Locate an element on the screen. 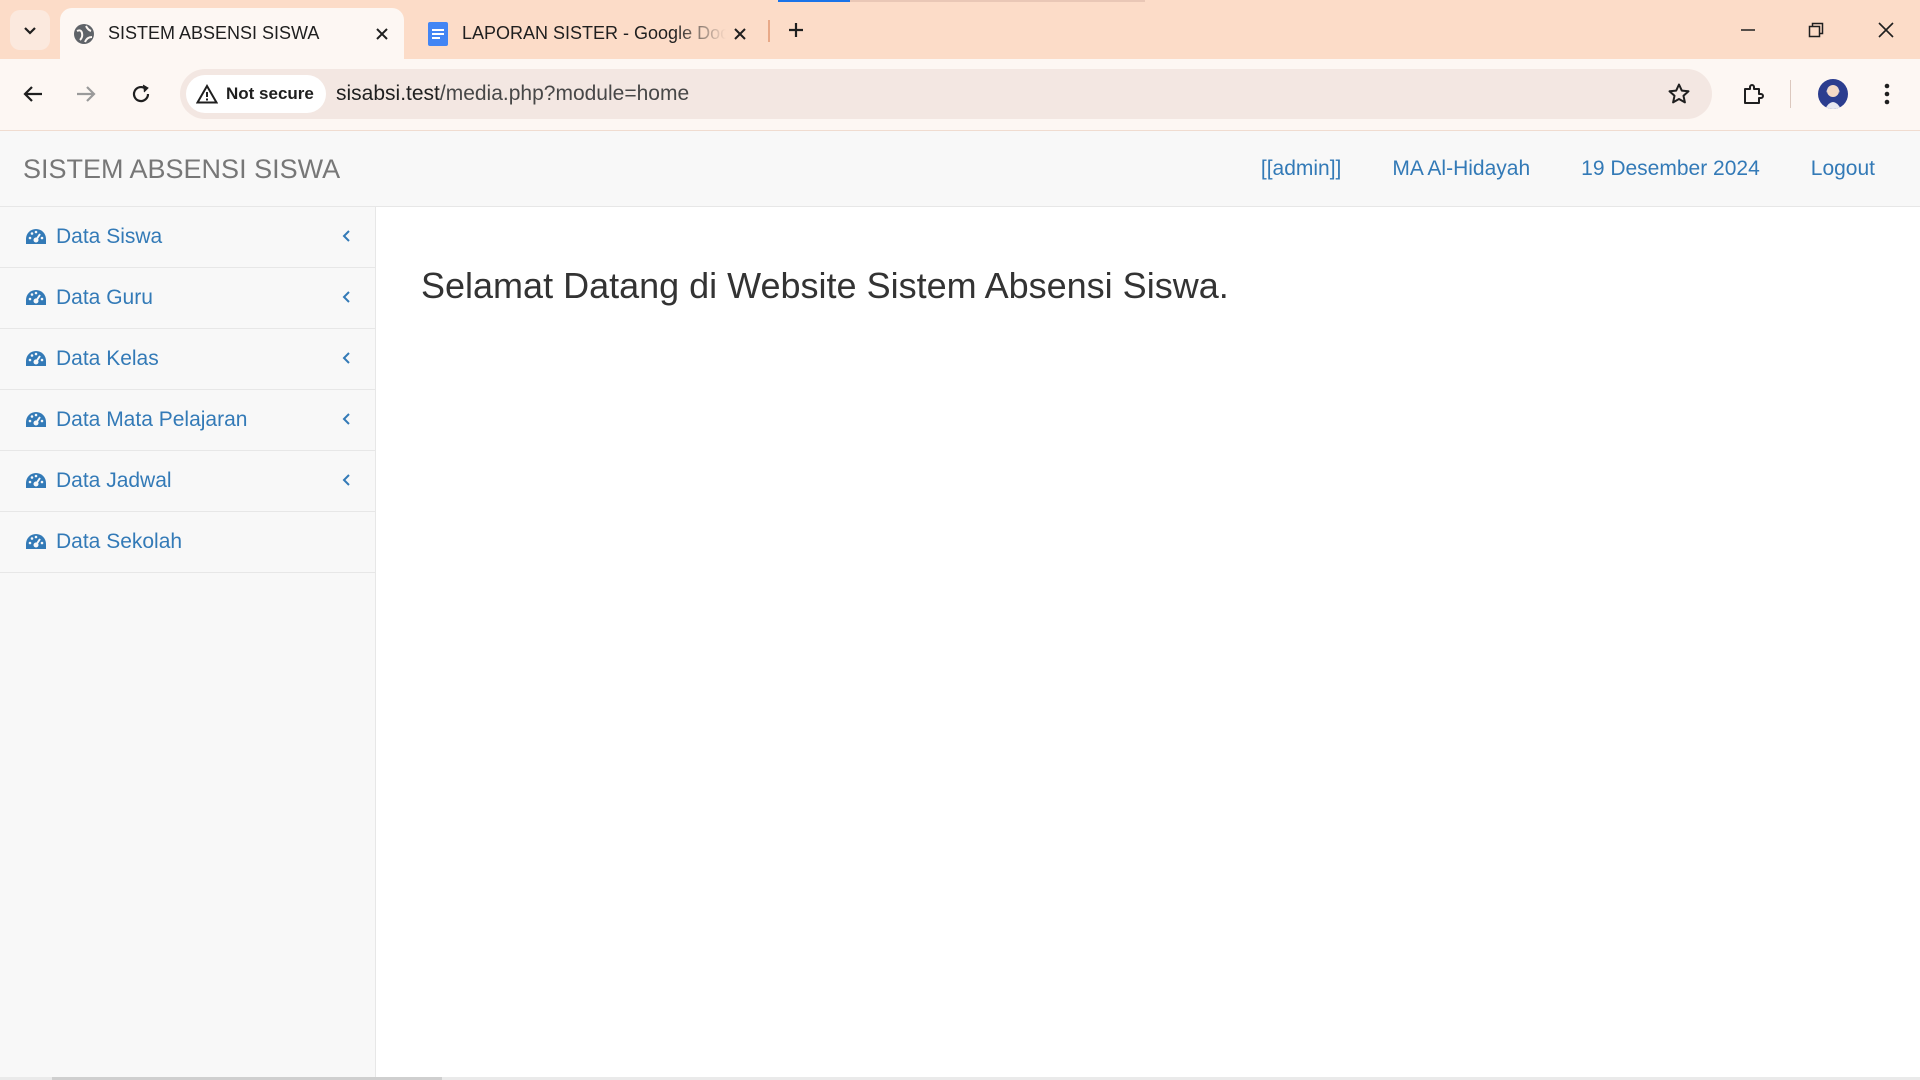  restore-icon is located at coordinates (1816, 29).